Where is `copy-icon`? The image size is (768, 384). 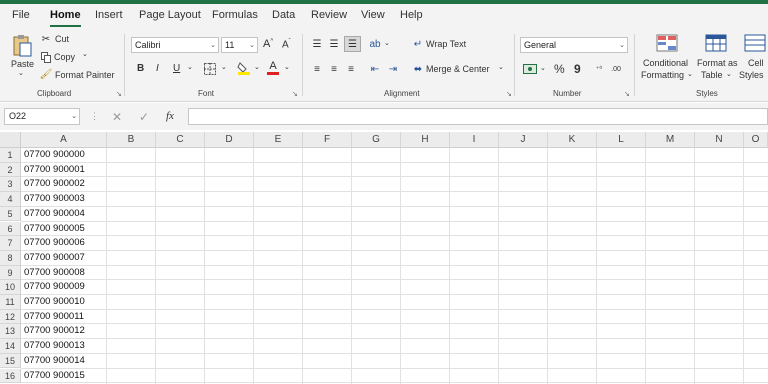 copy-icon is located at coordinates (46, 57).